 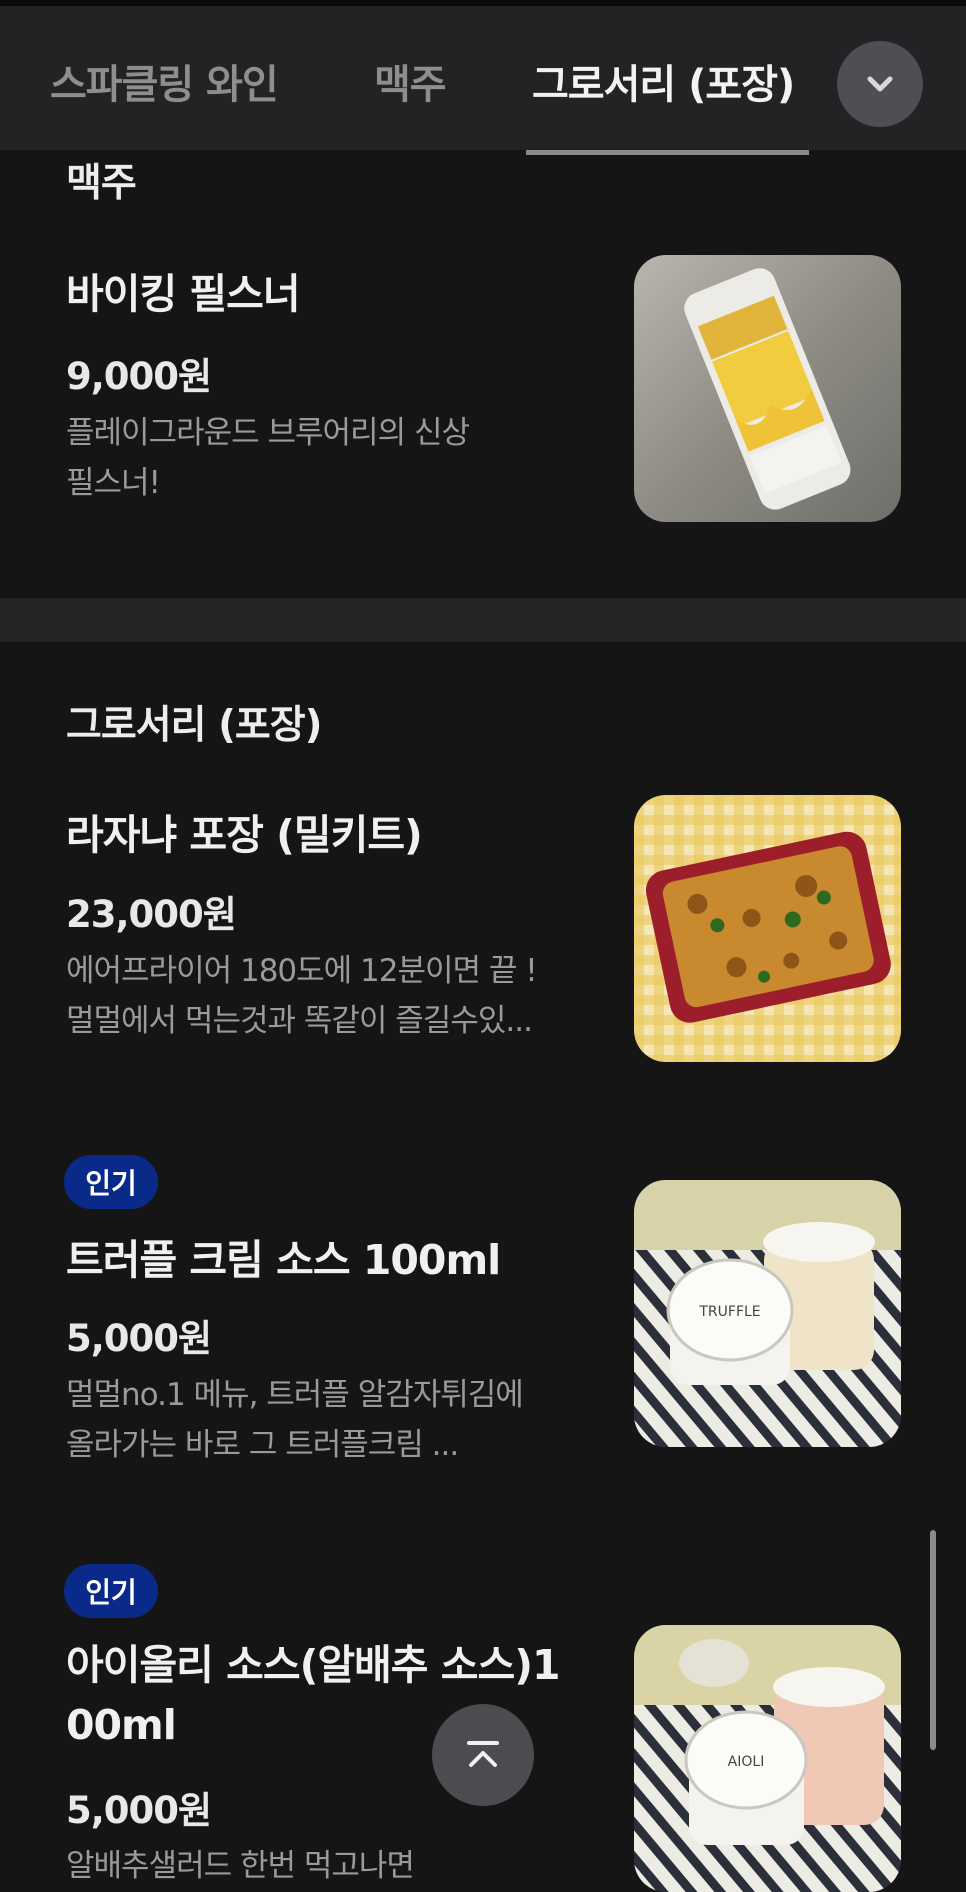 I want to click on scroll-to-top-button, so click(x=483, y=1755).